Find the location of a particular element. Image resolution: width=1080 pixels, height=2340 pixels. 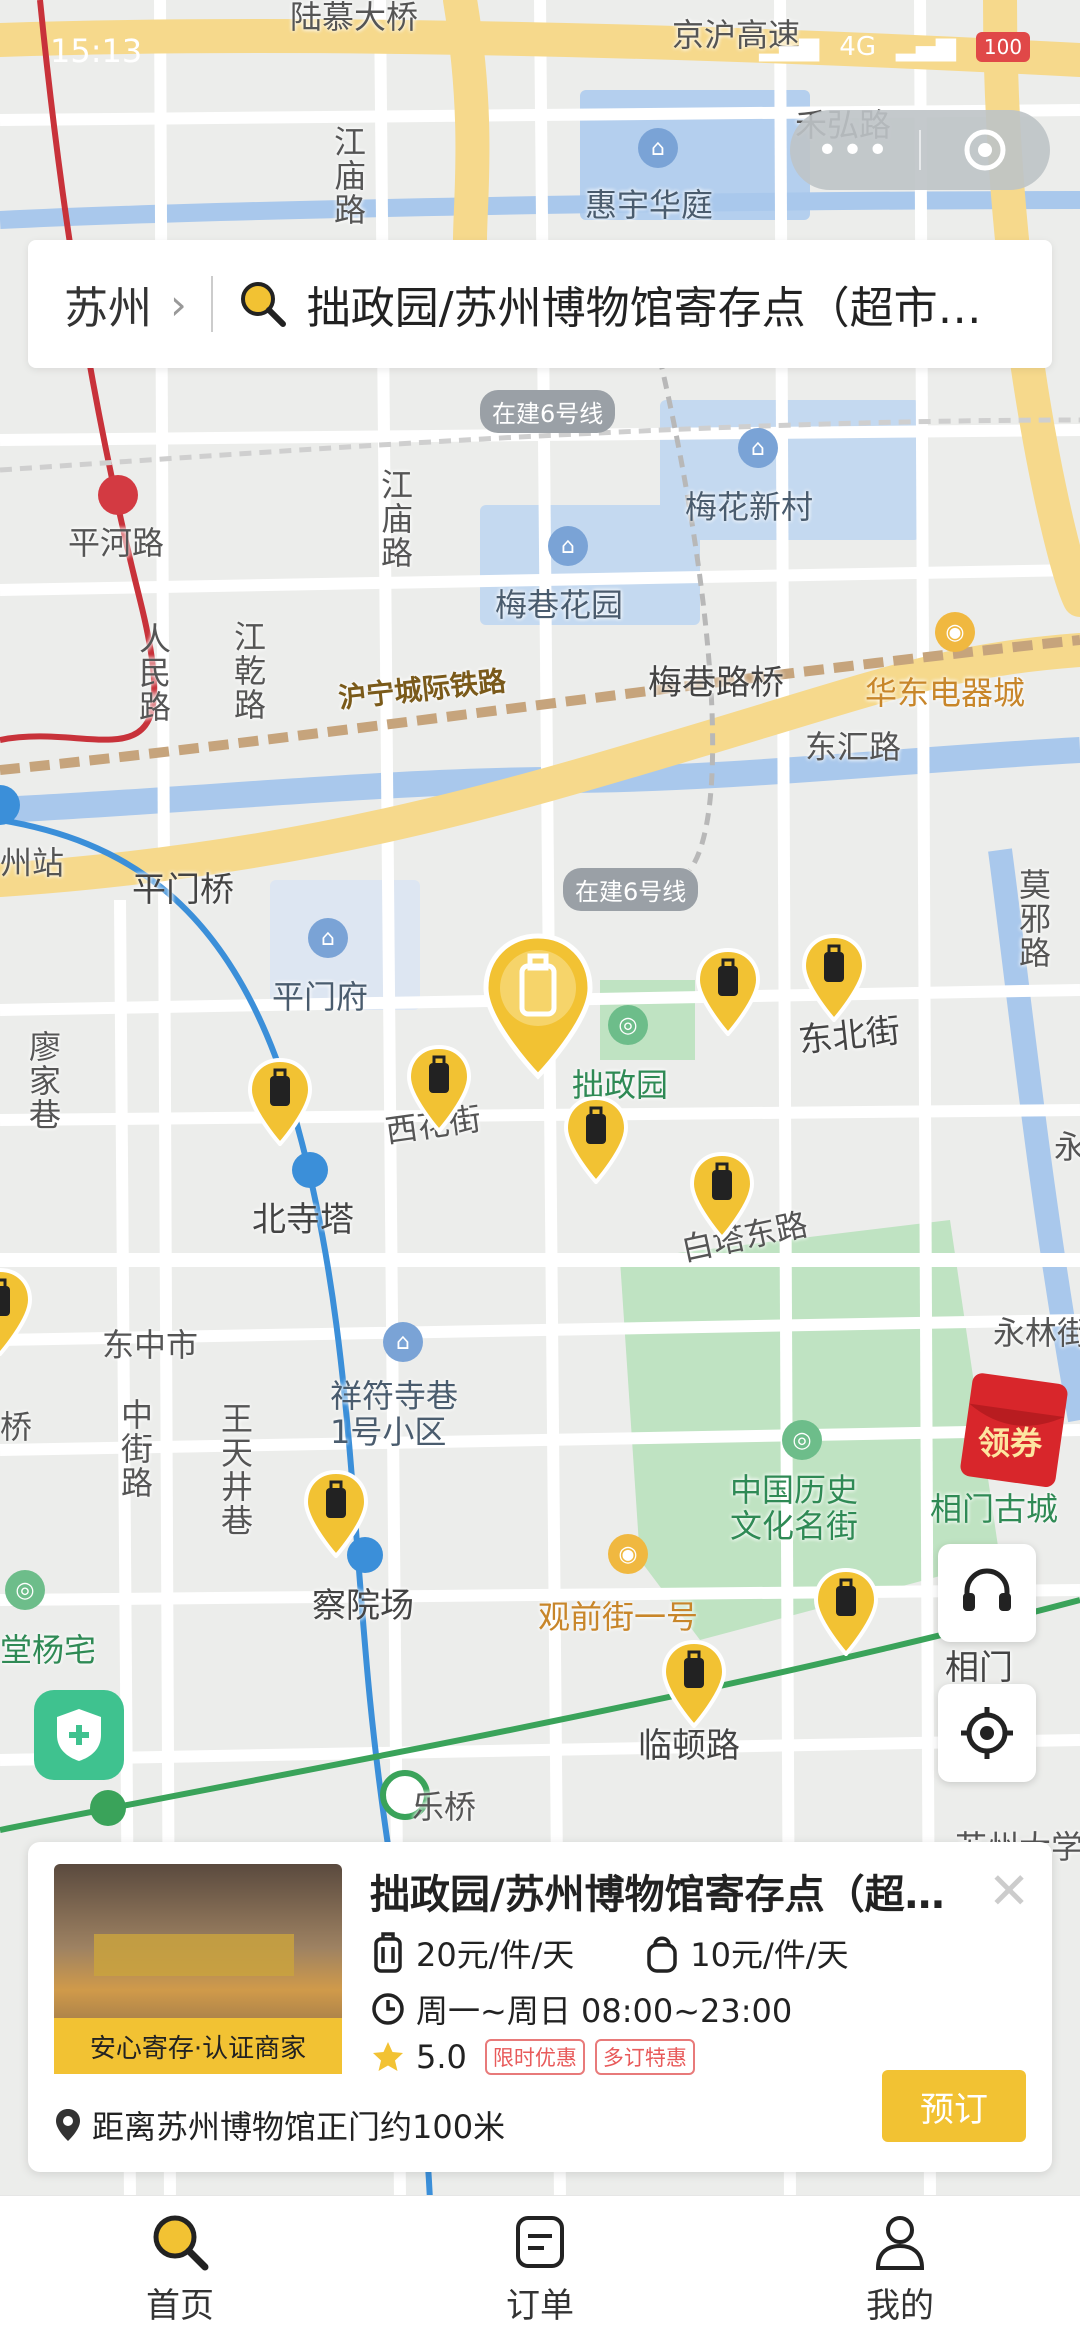

customer-service-button is located at coordinates (987, 1593).